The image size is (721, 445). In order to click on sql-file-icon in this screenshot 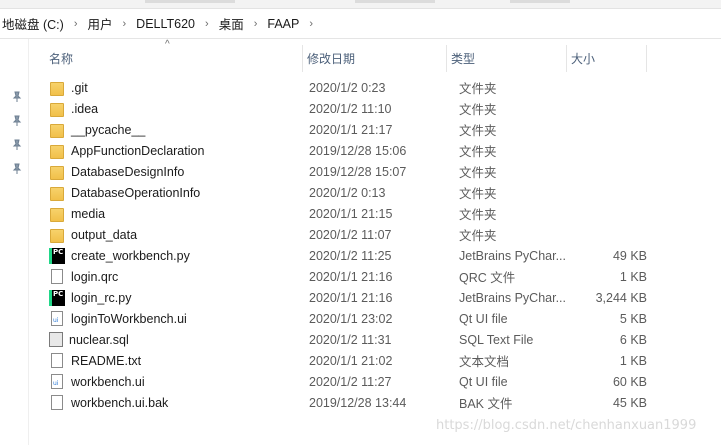, I will do `click(56, 339)`.